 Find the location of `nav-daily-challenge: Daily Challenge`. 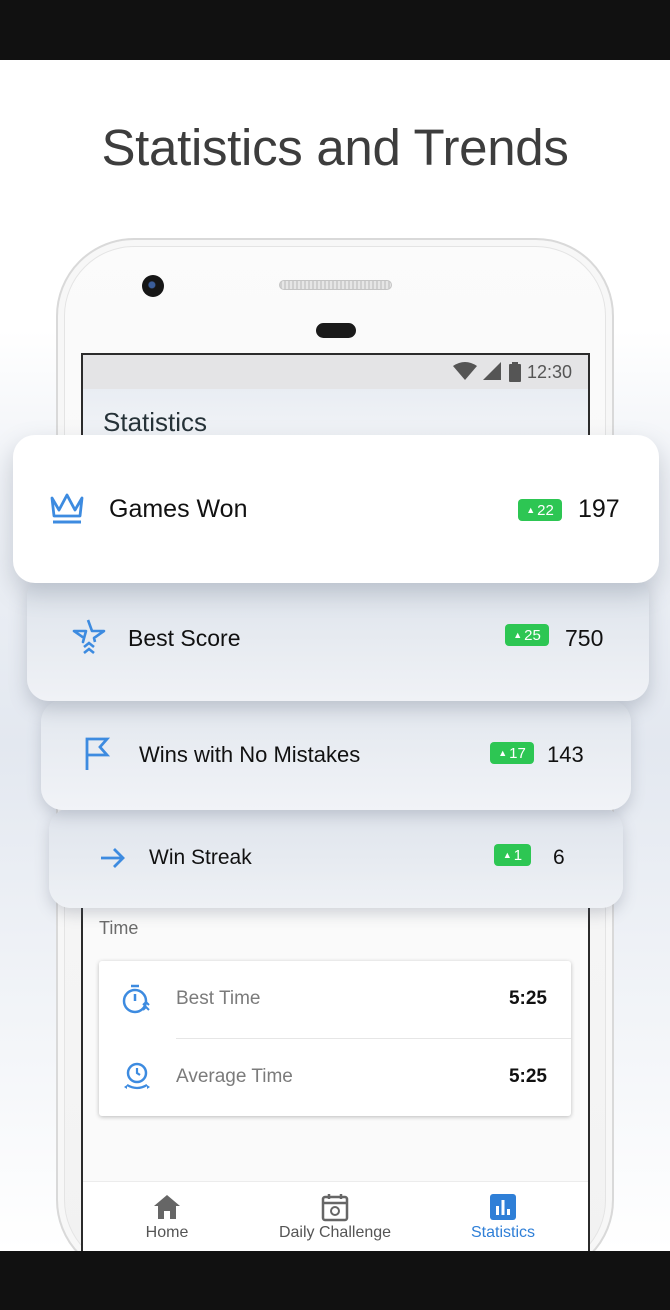

nav-daily-challenge: Daily Challenge is located at coordinates (335, 1216).